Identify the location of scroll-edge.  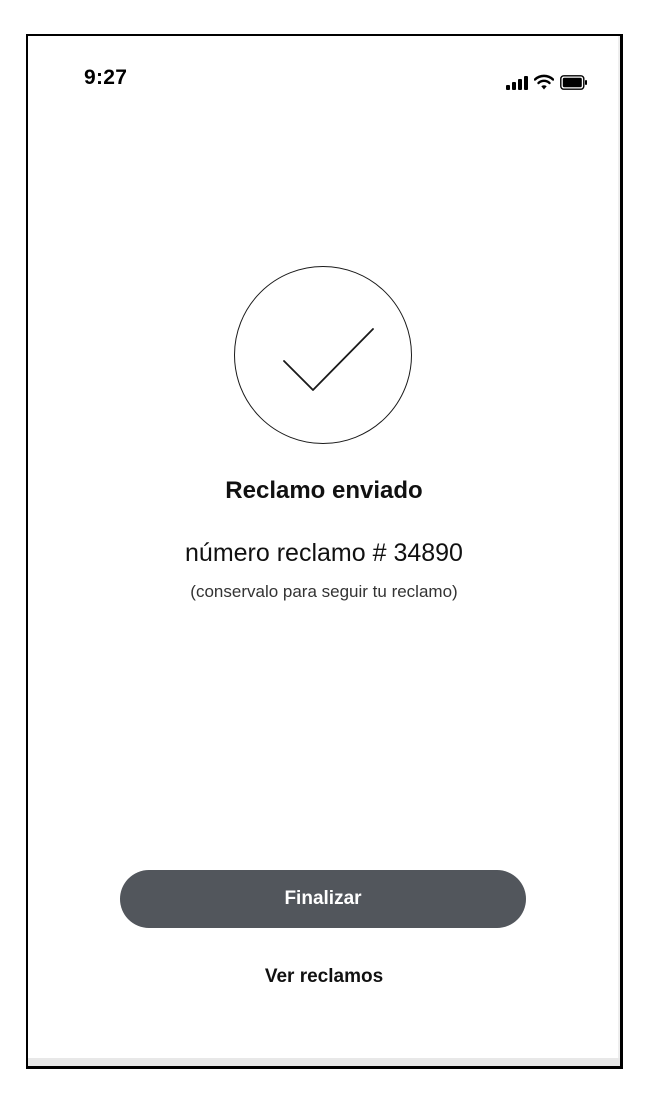
(619, 551).